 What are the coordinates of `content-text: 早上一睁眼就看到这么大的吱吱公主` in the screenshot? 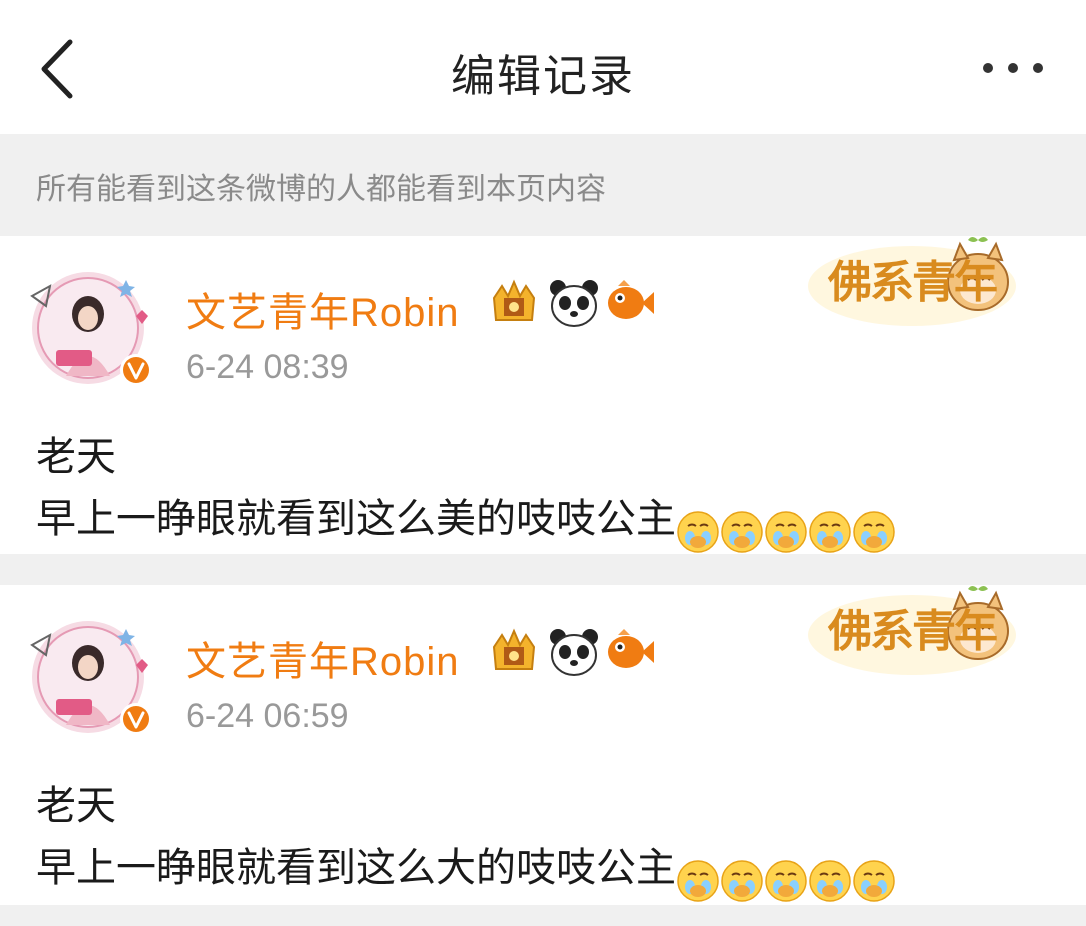 It's located at (356, 868).